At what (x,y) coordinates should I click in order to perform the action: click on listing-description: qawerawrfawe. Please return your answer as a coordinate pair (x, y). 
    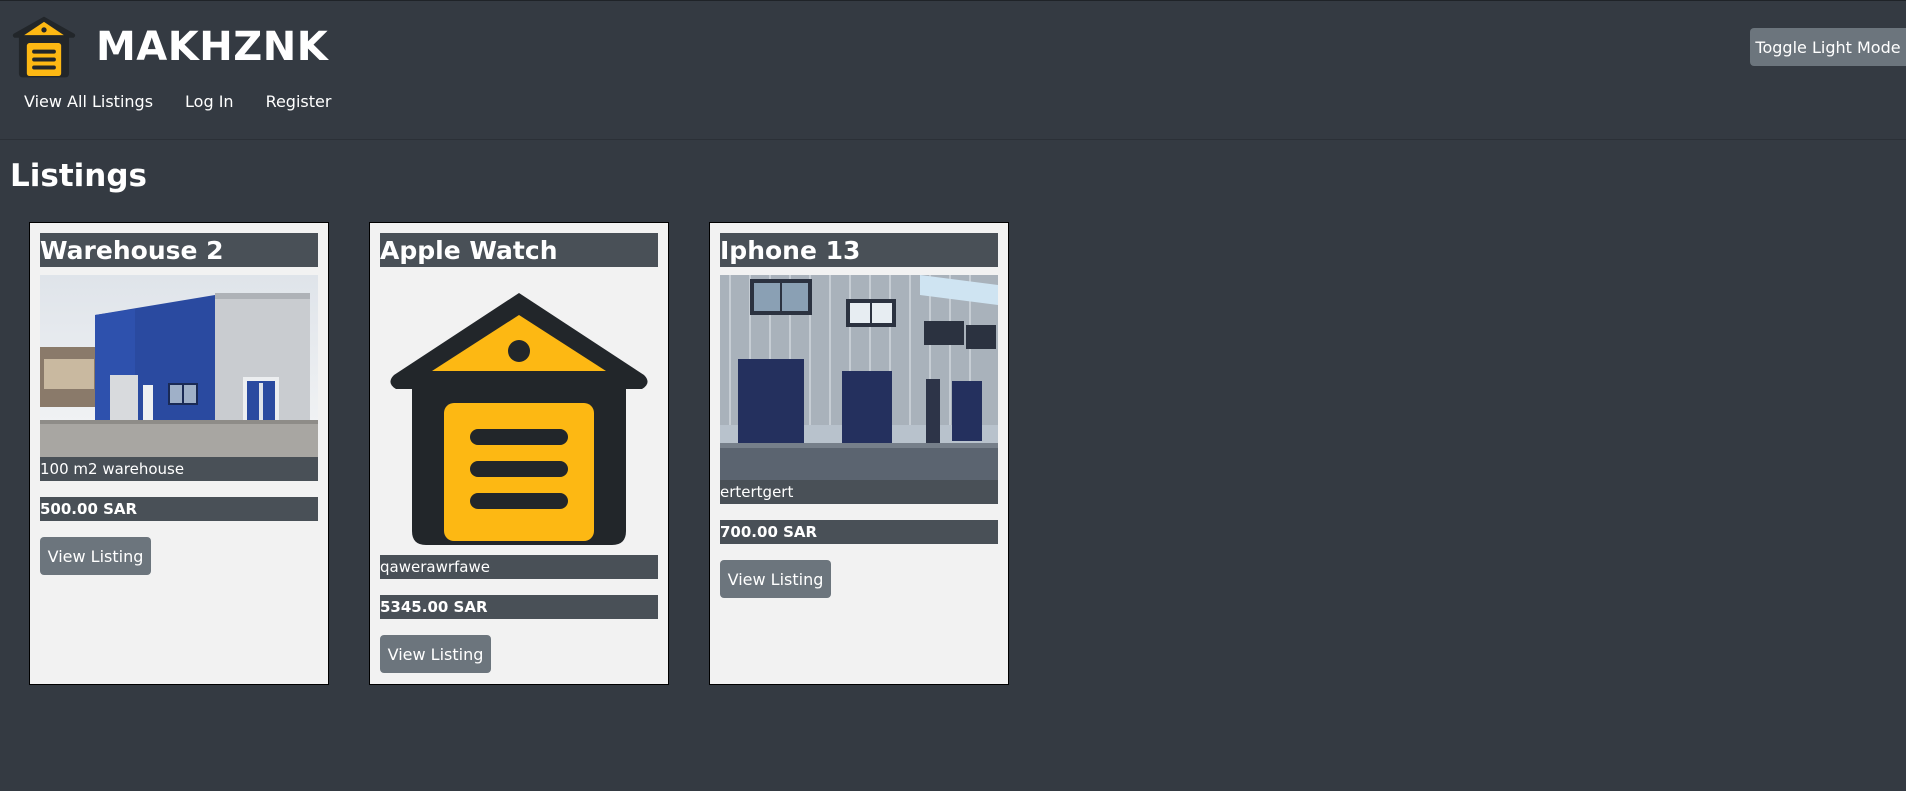
    Looking at the image, I should click on (519, 567).